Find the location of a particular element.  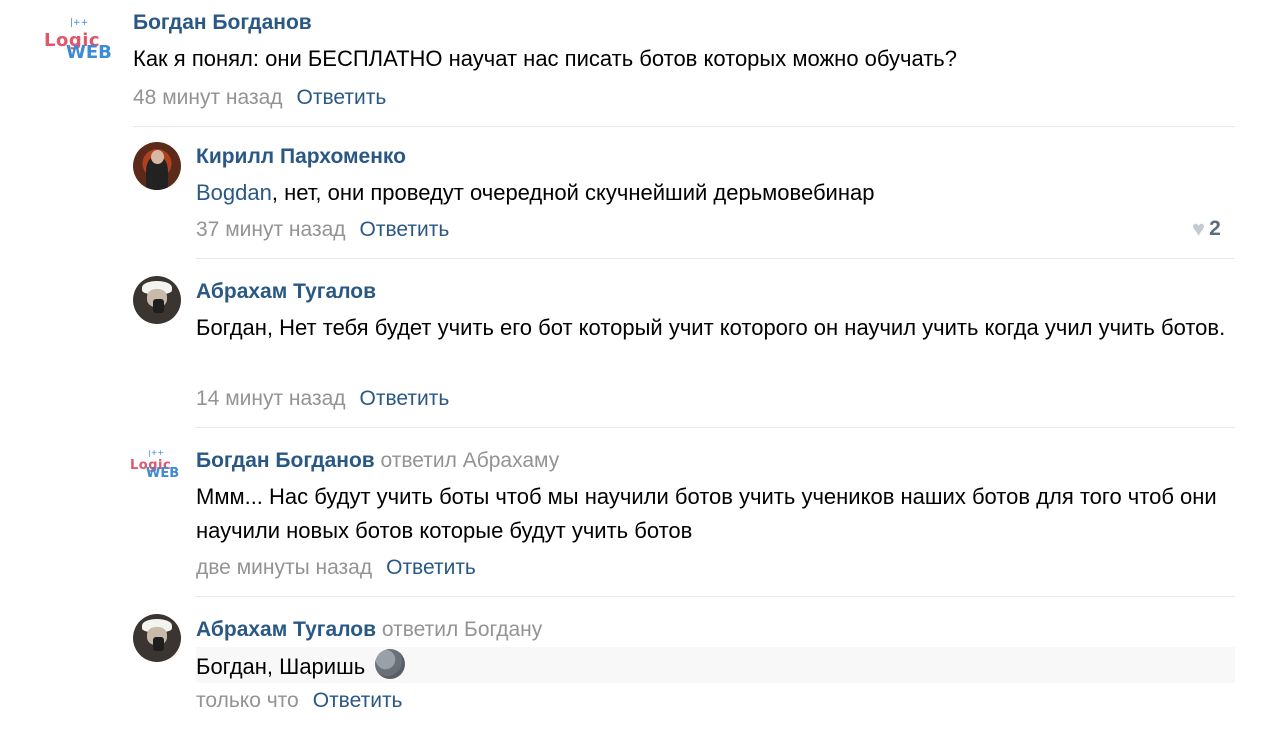

comment-author: Абрахам Тугалов ответил Богдану is located at coordinates (369, 630).